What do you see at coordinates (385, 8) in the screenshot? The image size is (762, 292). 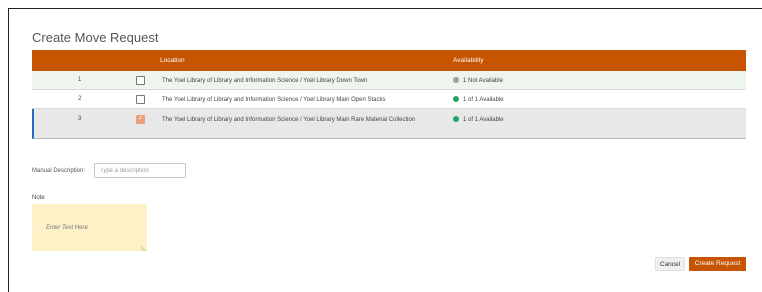 I see `window-border-top` at bounding box center [385, 8].